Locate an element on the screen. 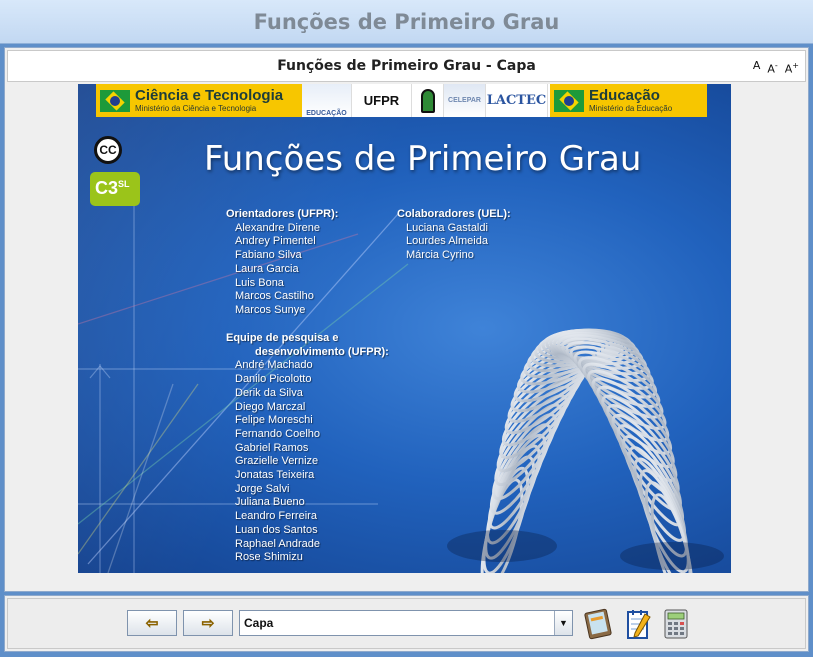 The image size is (813, 657). page-select-dropdown: Capa ▼ is located at coordinates (406, 623).